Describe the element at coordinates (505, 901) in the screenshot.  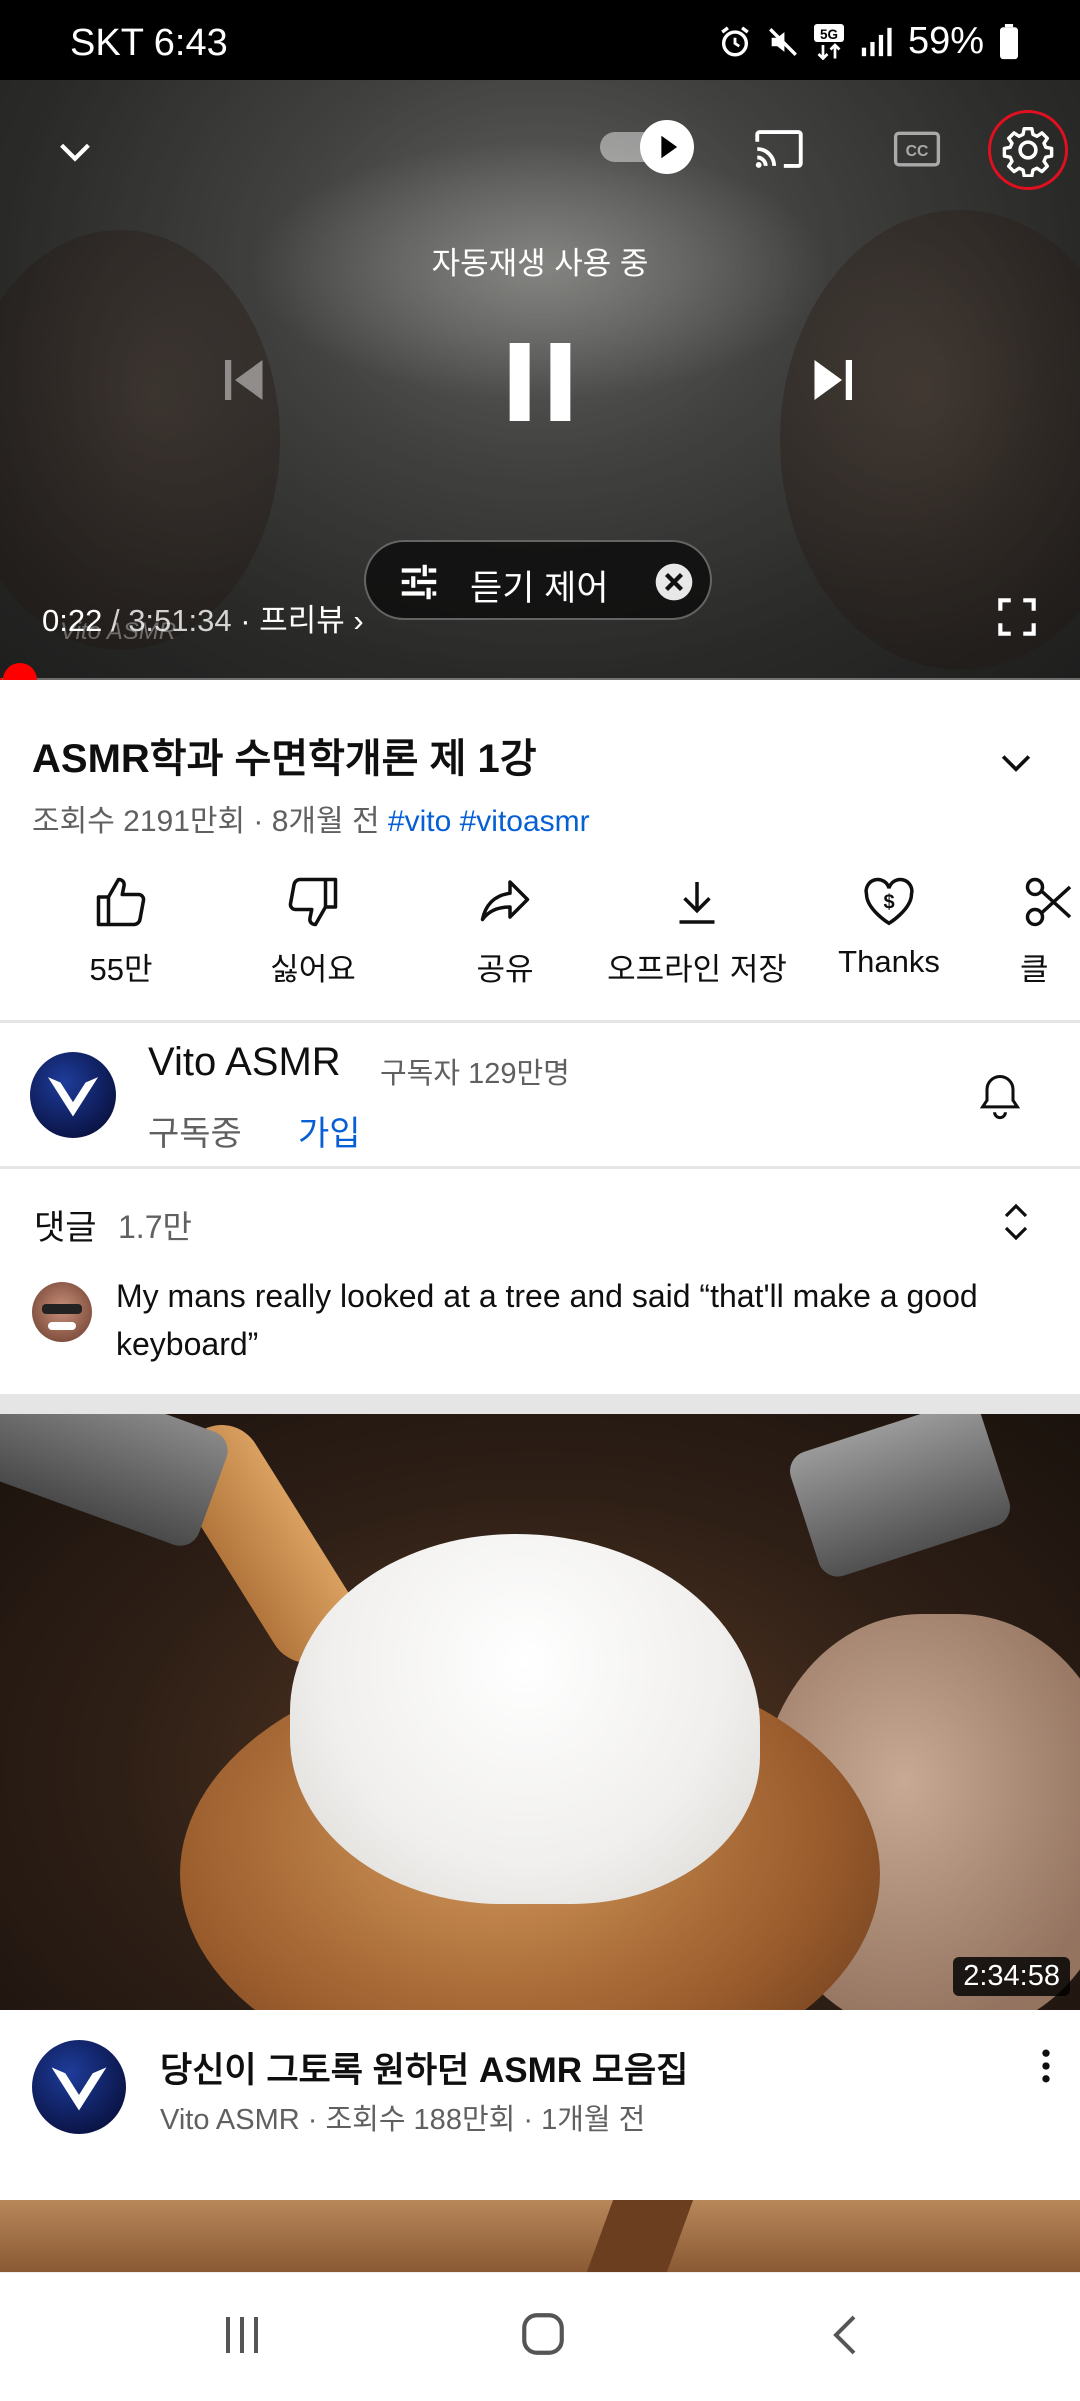
I see `share-icon` at that location.